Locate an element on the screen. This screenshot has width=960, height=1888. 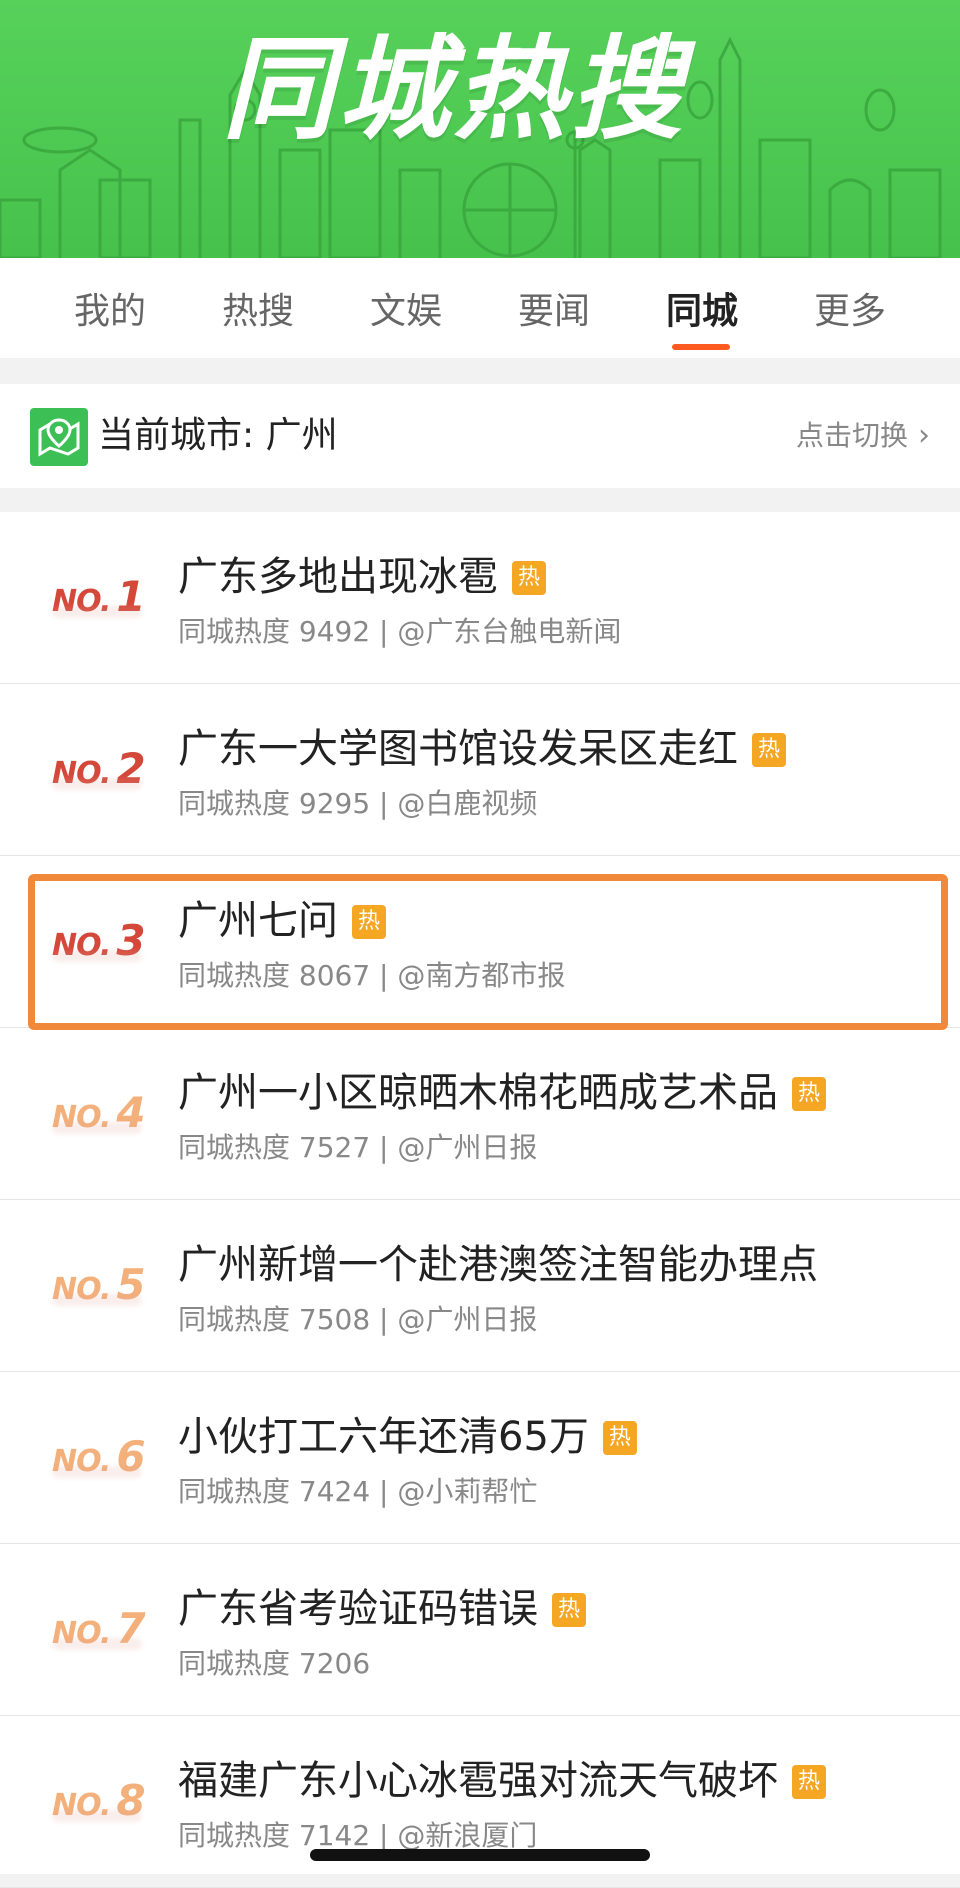
current-city-bar: 当前城市: 广州 点击切换 › is located at coordinates (480, 436).